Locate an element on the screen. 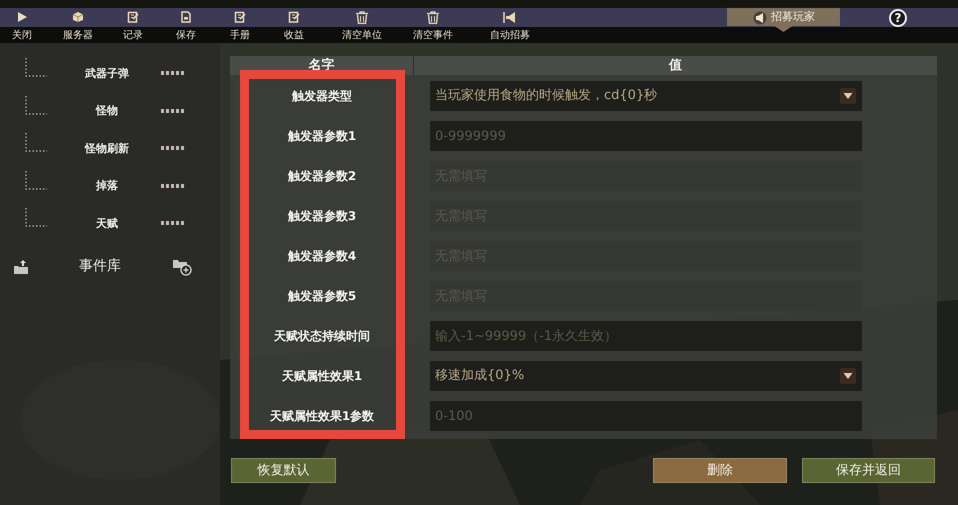  toolbar-button: 清空单位 is located at coordinates (362, 25).